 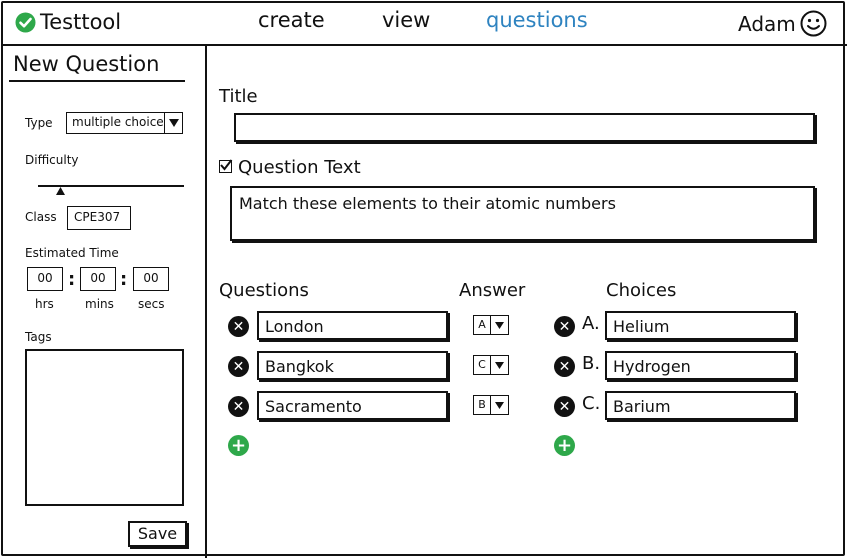 What do you see at coordinates (591, 323) in the screenshot?
I see `choice-letter: A.` at bounding box center [591, 323].